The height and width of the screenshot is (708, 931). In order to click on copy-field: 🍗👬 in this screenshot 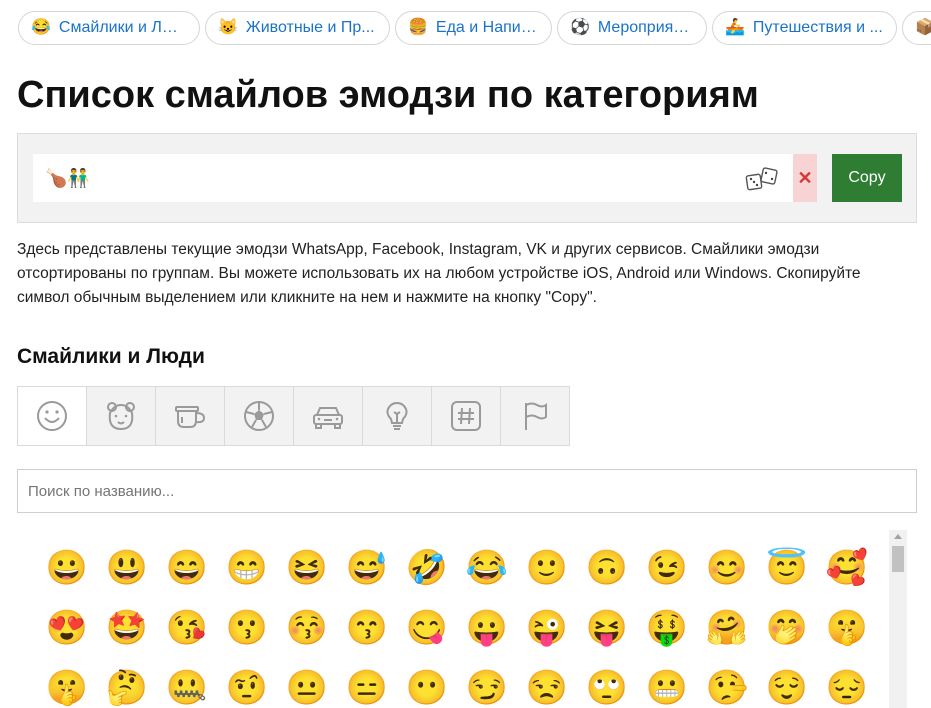, I will do `click(413, 178)`.